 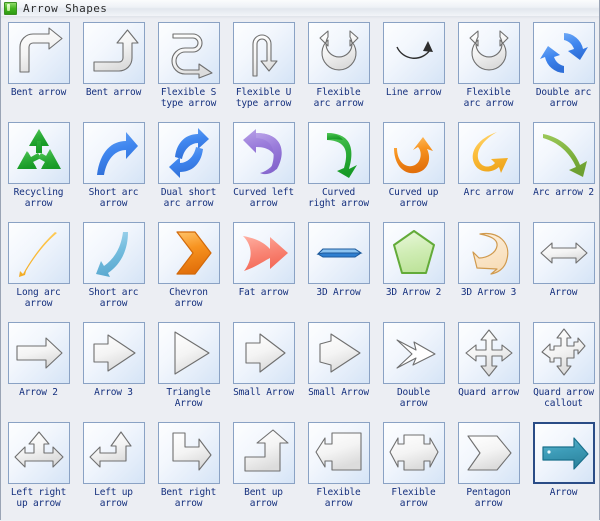 What do you see at coordinates (263, 198) in the screenshot?
I see `shape-label: Curved left arrow` at bounding box center [263, 198].